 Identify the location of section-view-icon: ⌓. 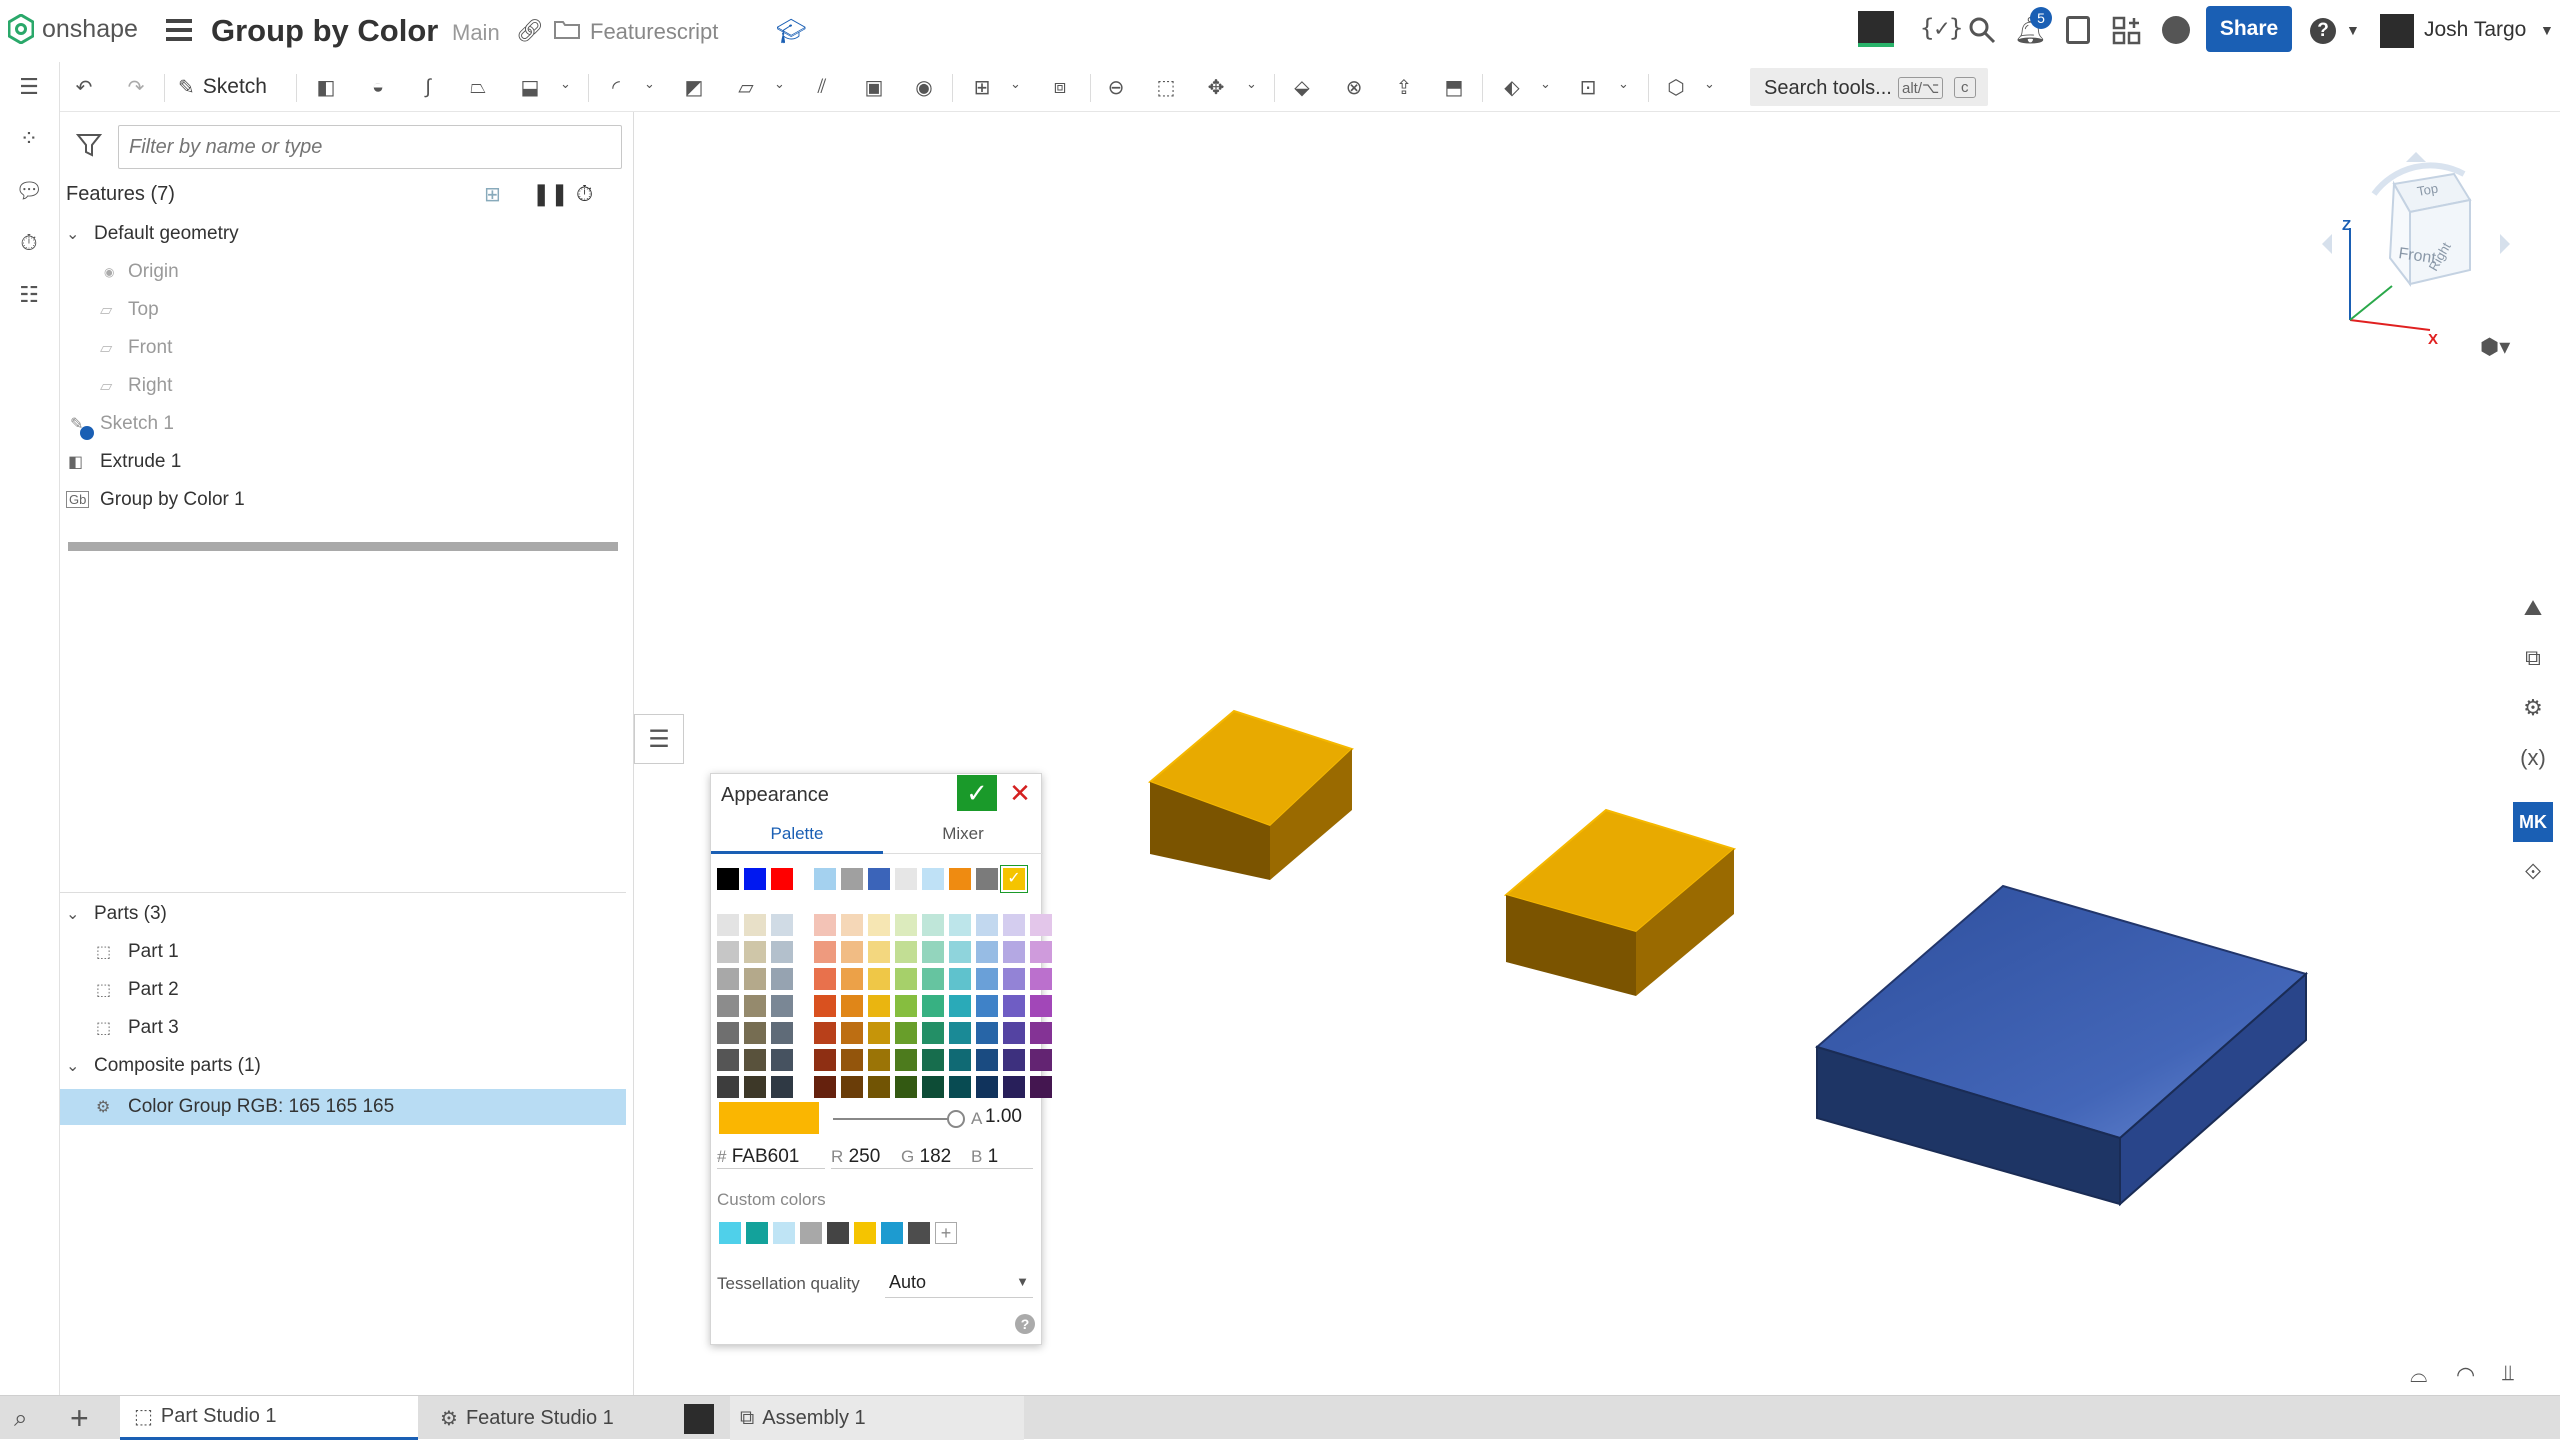
(2418, 1375).